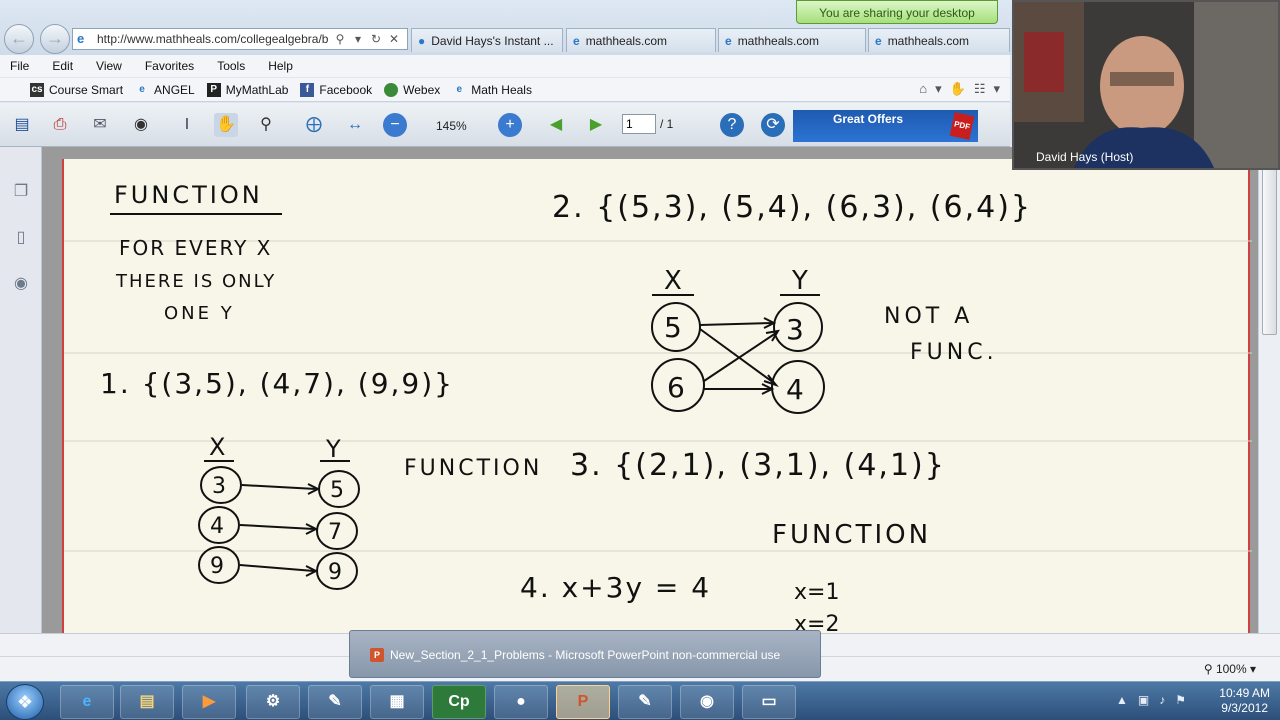  I want to click on back-button: ←, so click(19, 39).